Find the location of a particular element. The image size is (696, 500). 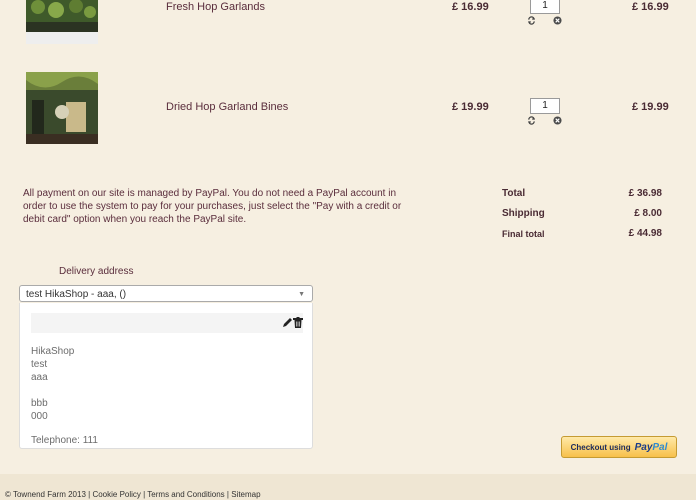

address-line: 000 is located at coordinates (39, 416).